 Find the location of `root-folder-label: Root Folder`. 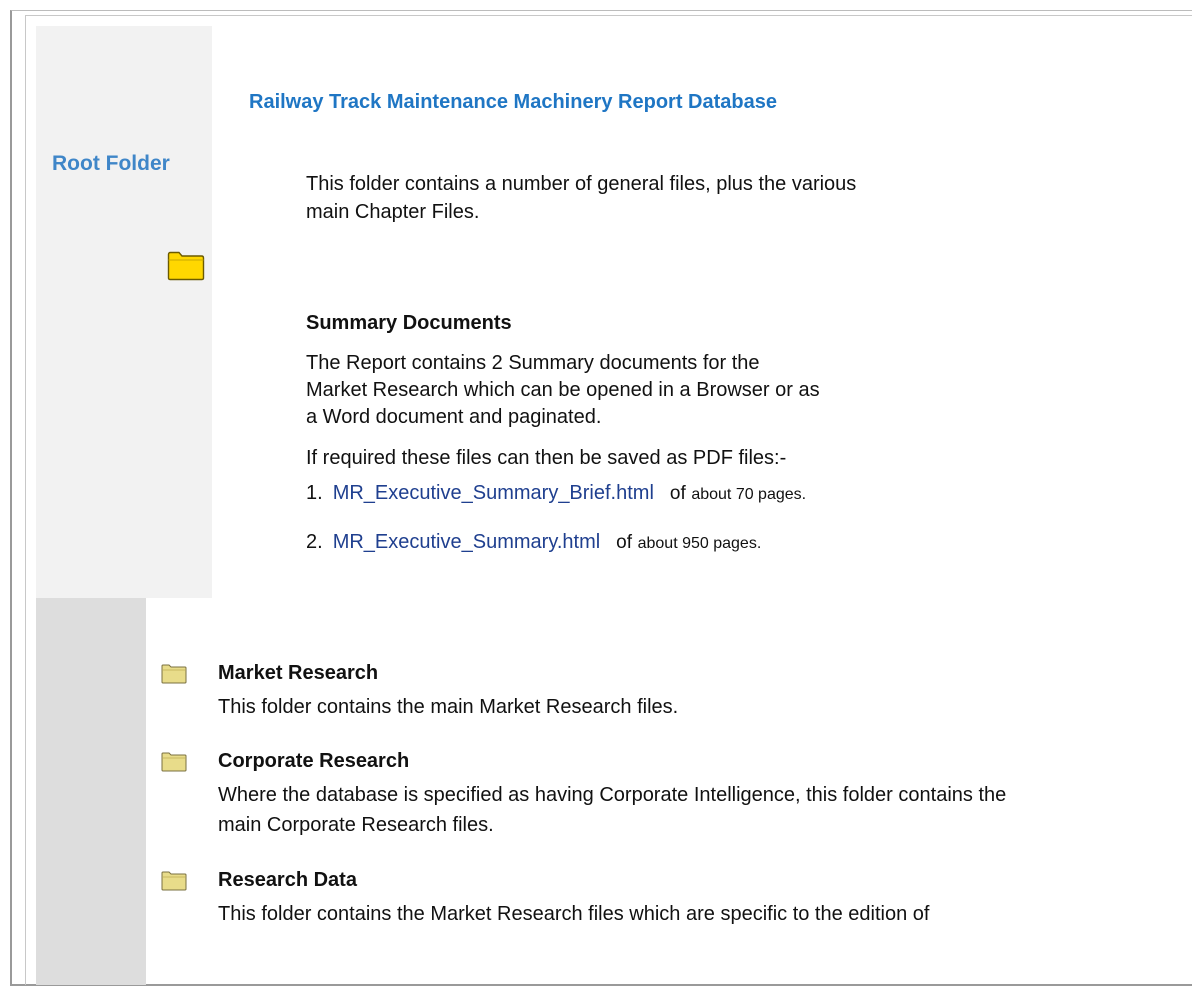

root-folder-label: Root Folder is located at coordinates (111, 163).